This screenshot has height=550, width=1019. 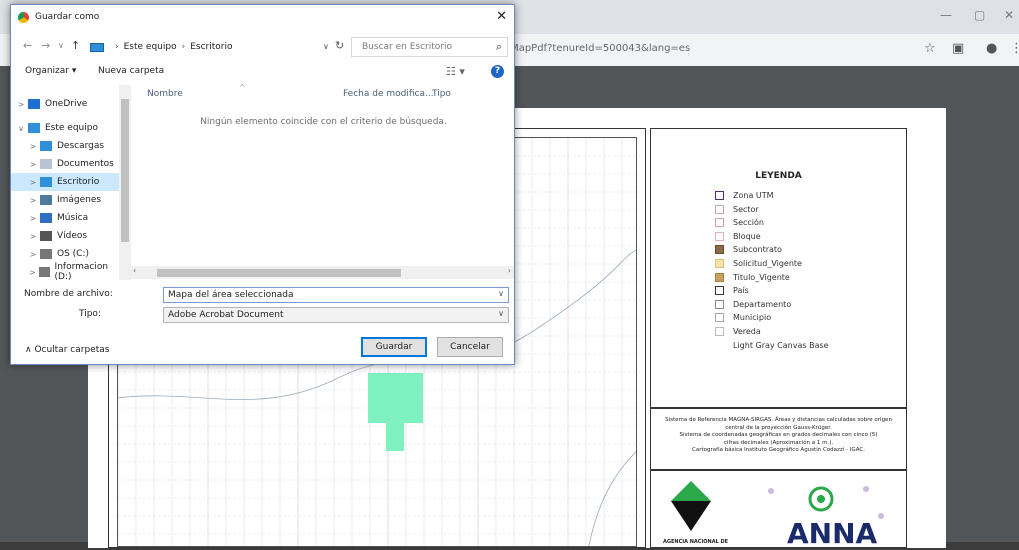 What do you see at coordinates (262, 18) in the screenshot?
I see `dialog-titlebar: Guardar como ✕` at bounding box center [262, 18].